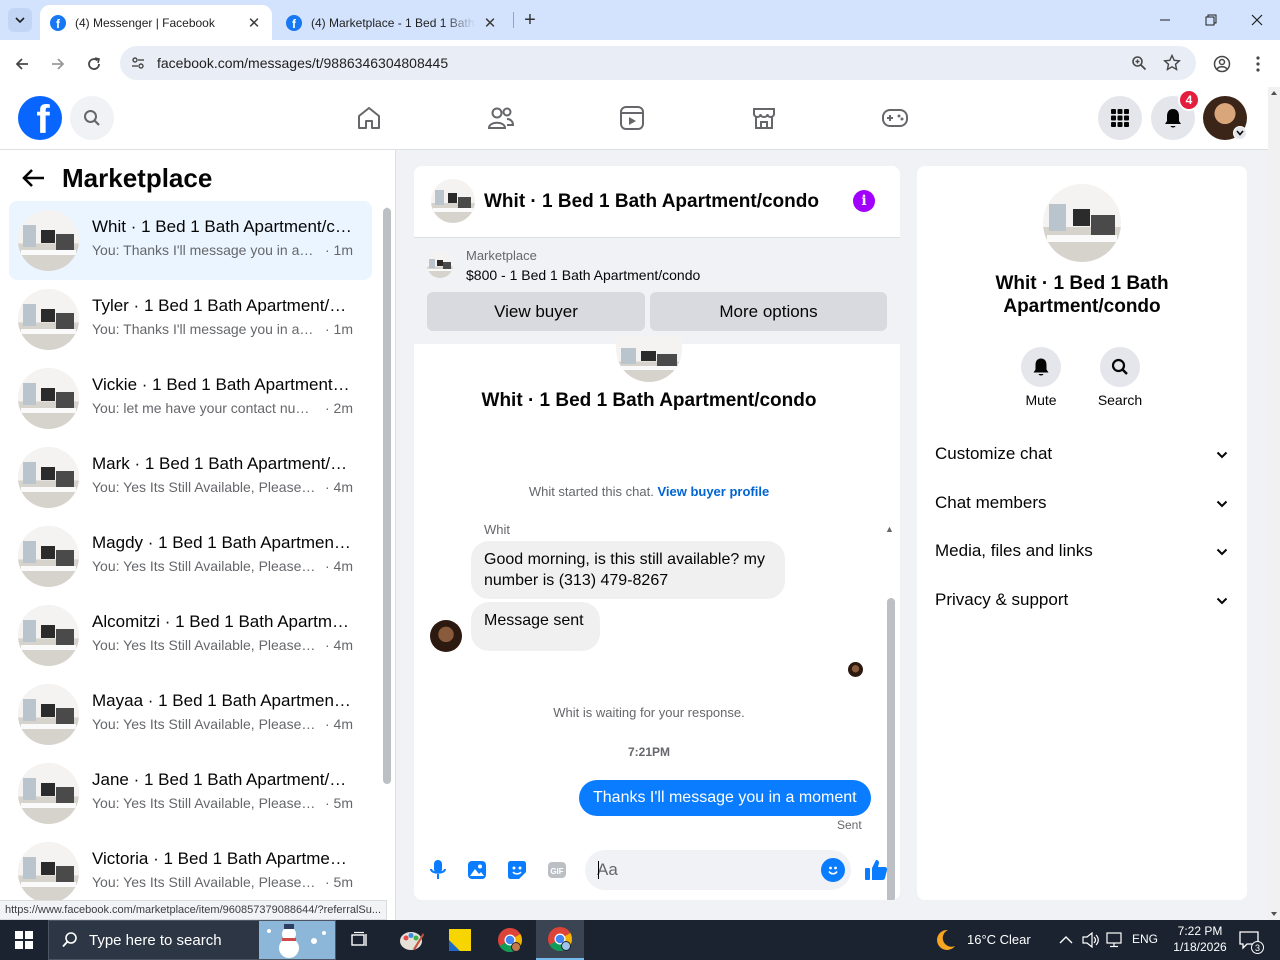 The image size is (1280, 960). I want to click on message-input-box, so click(718, 870).